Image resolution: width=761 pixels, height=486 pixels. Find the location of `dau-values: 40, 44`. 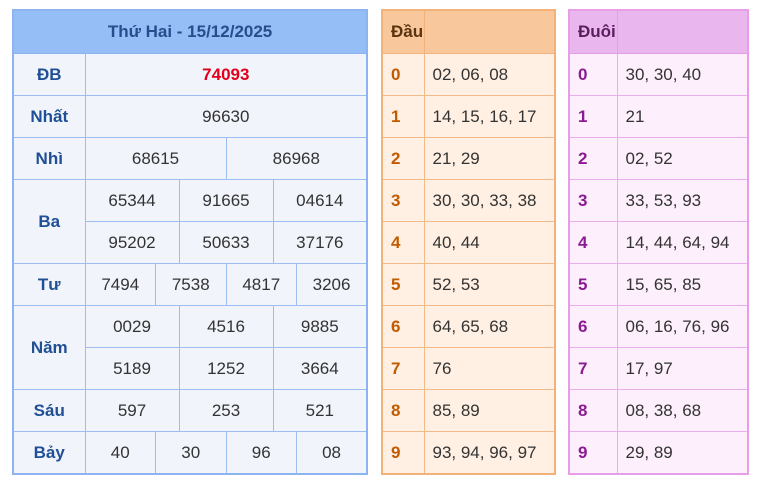

dau-values: 40, 44 is located at coordinates (489, 242).